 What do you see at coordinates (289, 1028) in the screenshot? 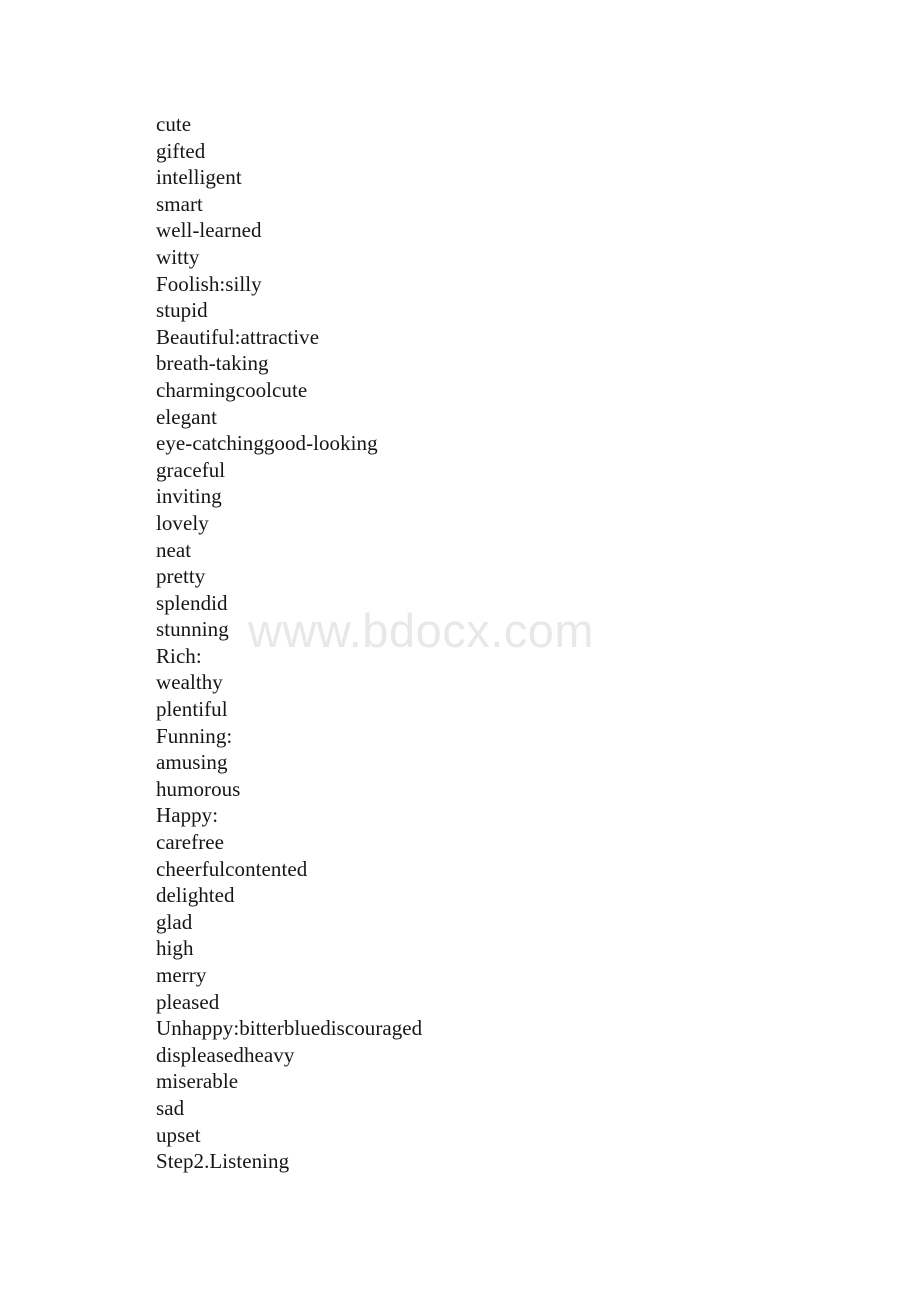
I see `document-line: Unhappy:bitterbluediscouraged` at bounding box center [289, 1028].